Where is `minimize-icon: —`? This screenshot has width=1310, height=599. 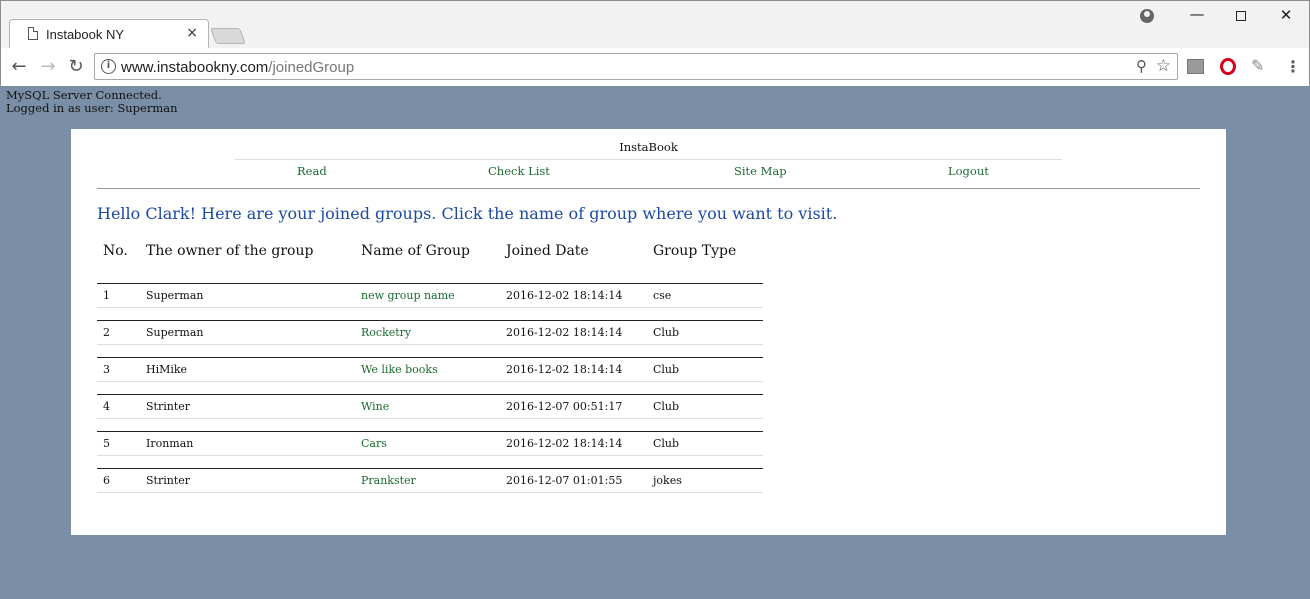 minimize-icon: — is located at coordinates (1197, 14).